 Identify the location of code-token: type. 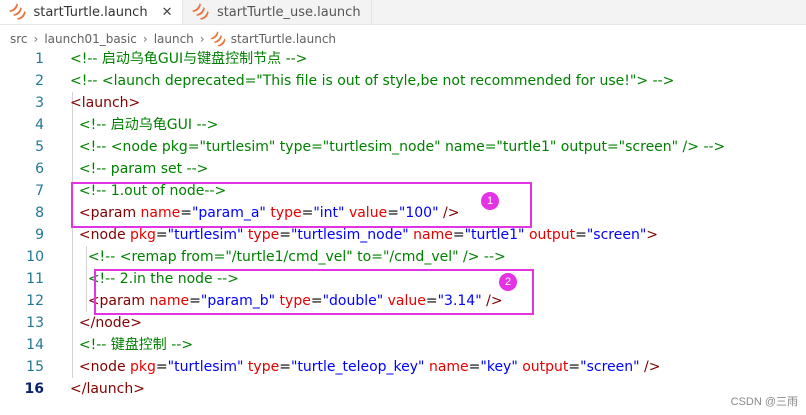
(263, 367).